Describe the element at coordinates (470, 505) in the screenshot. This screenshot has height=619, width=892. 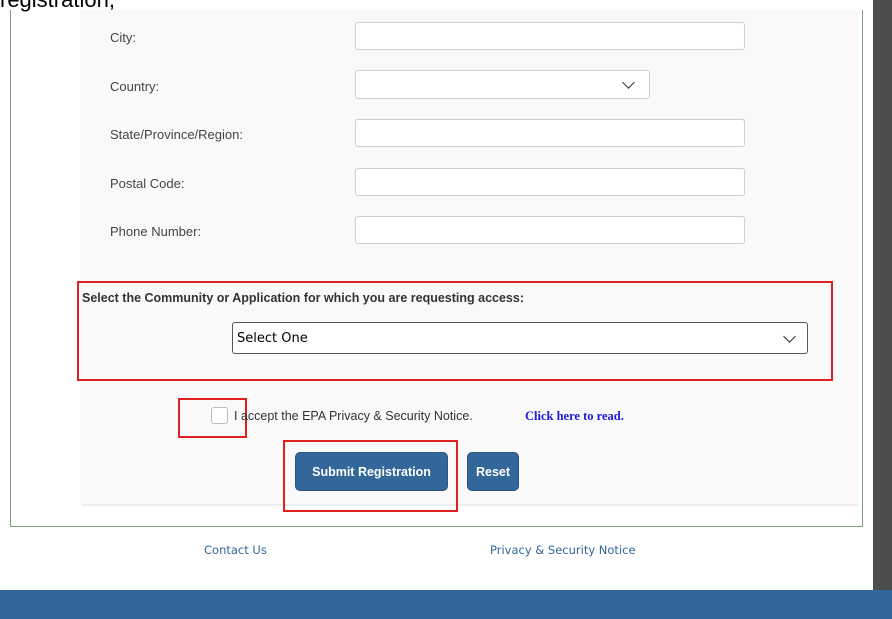
I see `form-panel-divider` at that location.